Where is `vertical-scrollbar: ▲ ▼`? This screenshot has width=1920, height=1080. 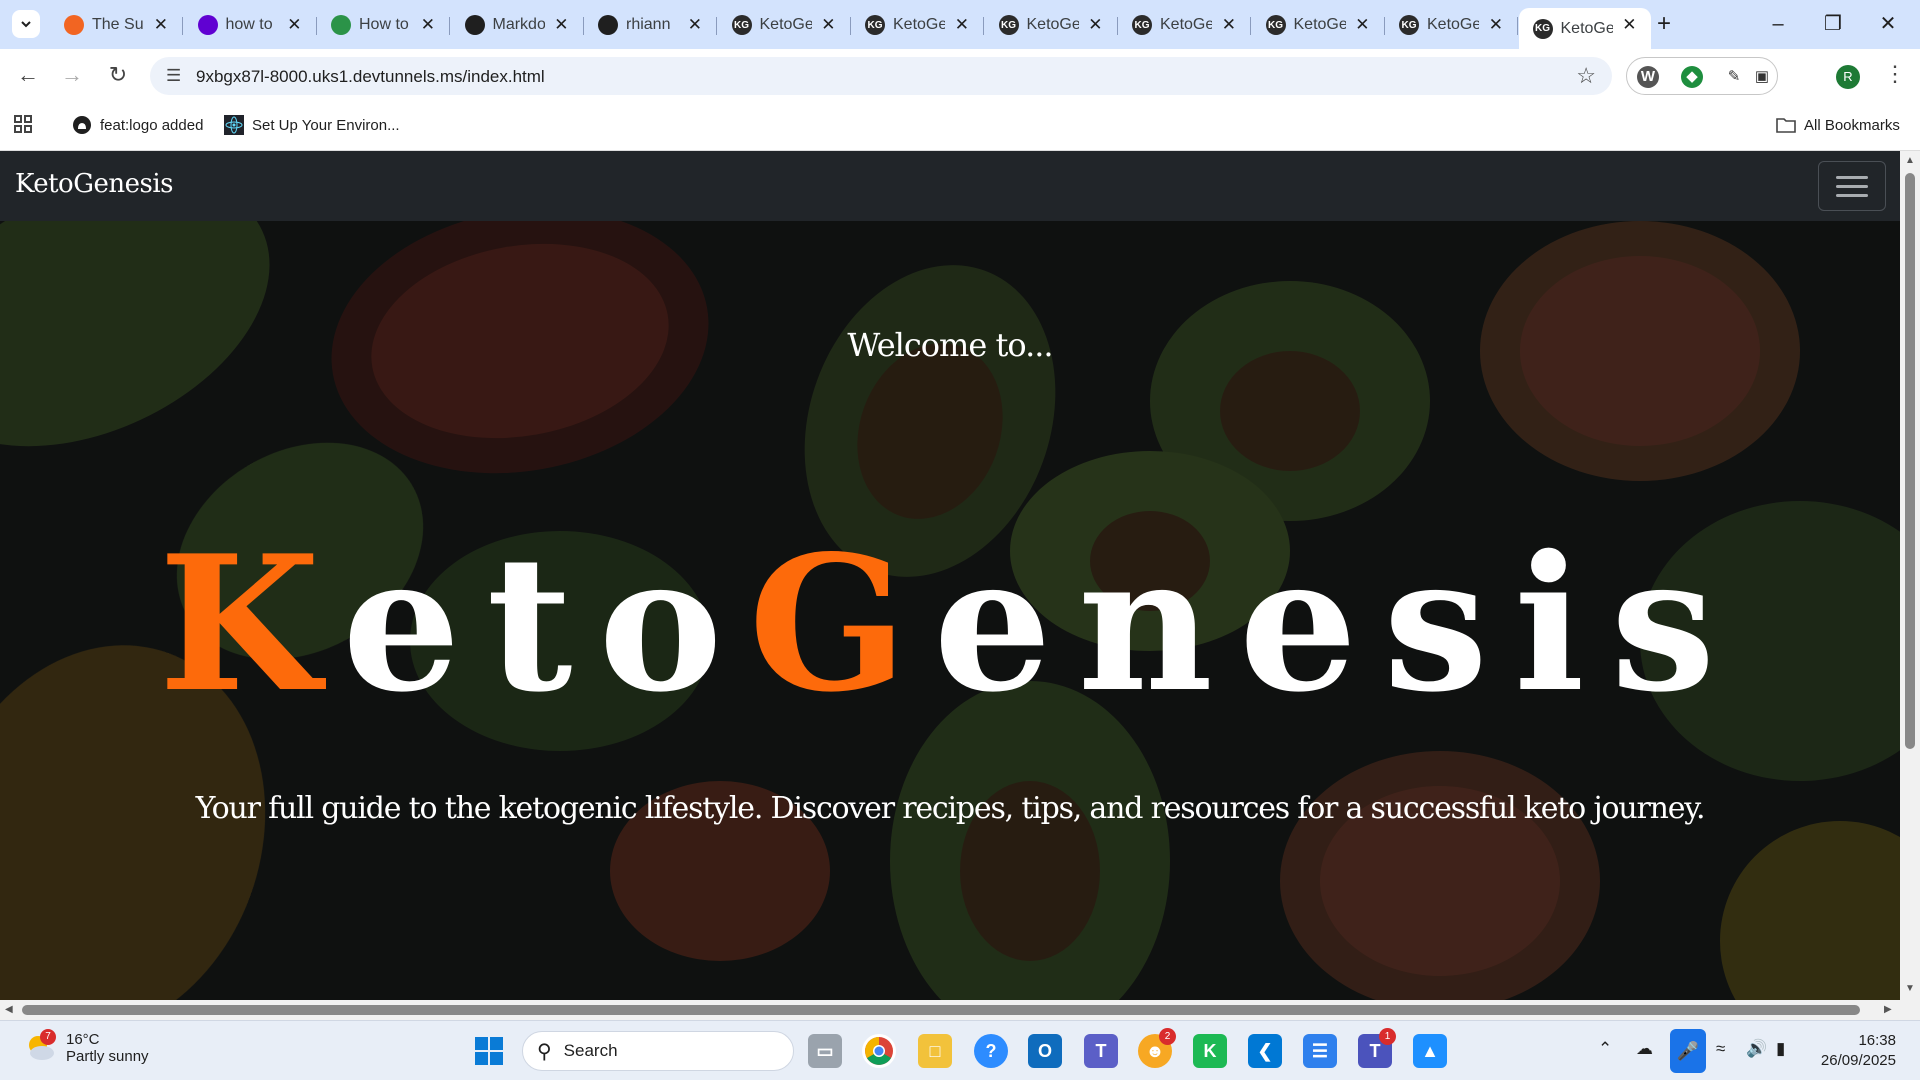 vertical-scrollbar: ▲ ▼ is located at coordinates (1910, 575).